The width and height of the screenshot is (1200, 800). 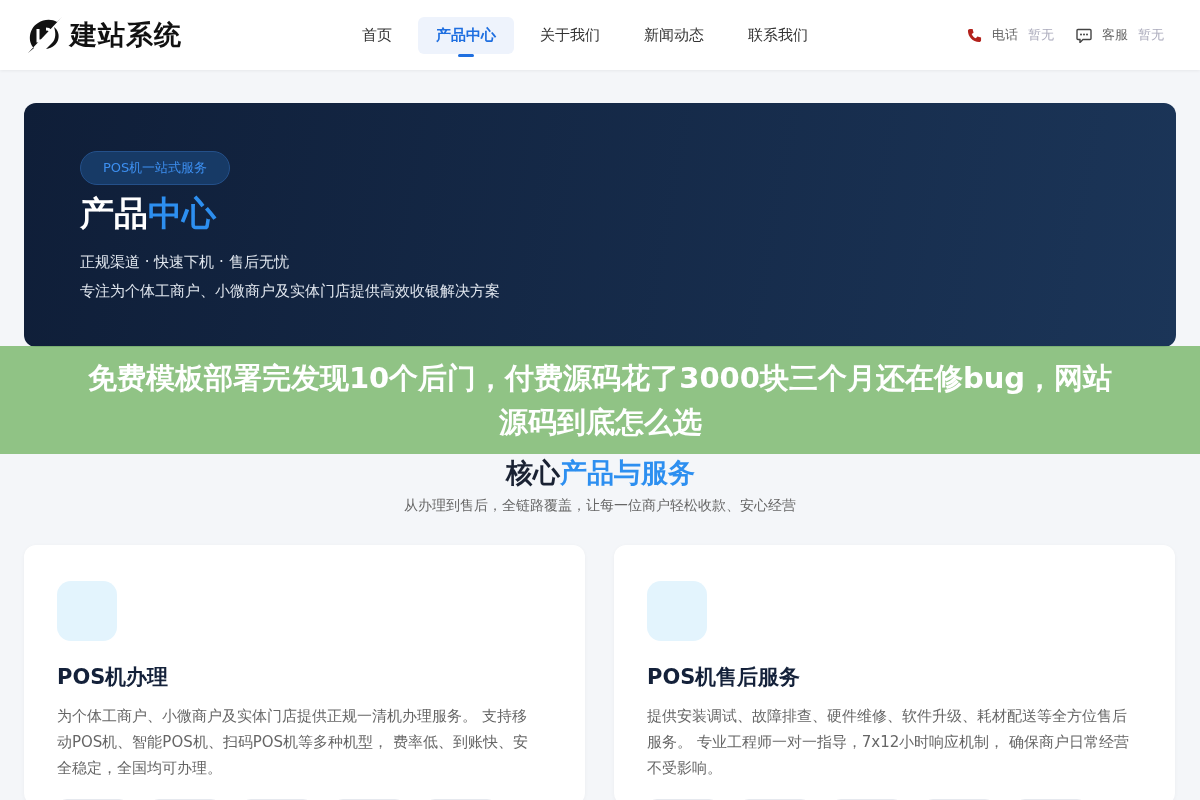 What do you see at coordinates (155, 168) in the screenshot?
I see `hero-badge: POS机一站式服务` at bounding box center [155, 168].